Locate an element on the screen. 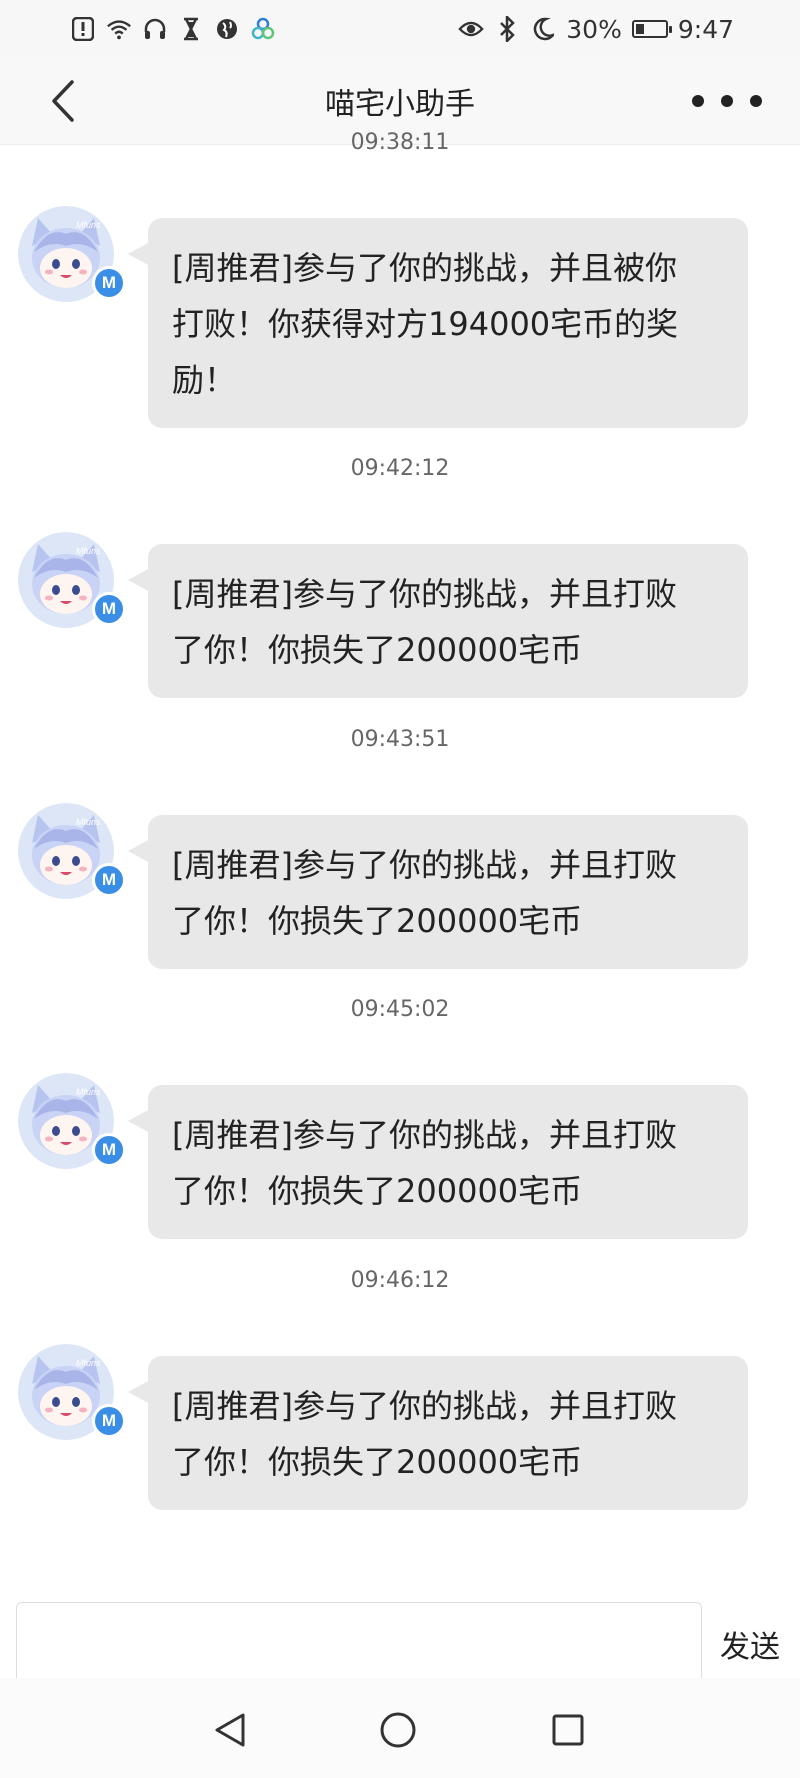 The height and width of the screenshot is (1778, 800). send-button: 发送 is located at coordinates (750, 1644).